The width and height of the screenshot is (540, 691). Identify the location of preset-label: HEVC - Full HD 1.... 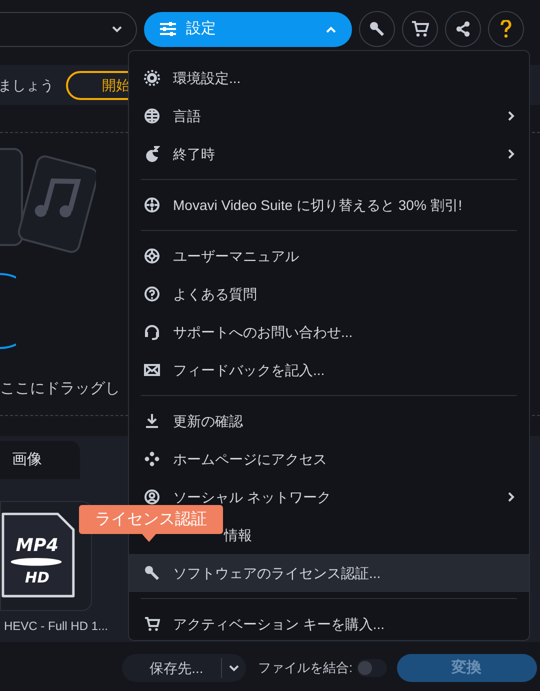
(57, 626).